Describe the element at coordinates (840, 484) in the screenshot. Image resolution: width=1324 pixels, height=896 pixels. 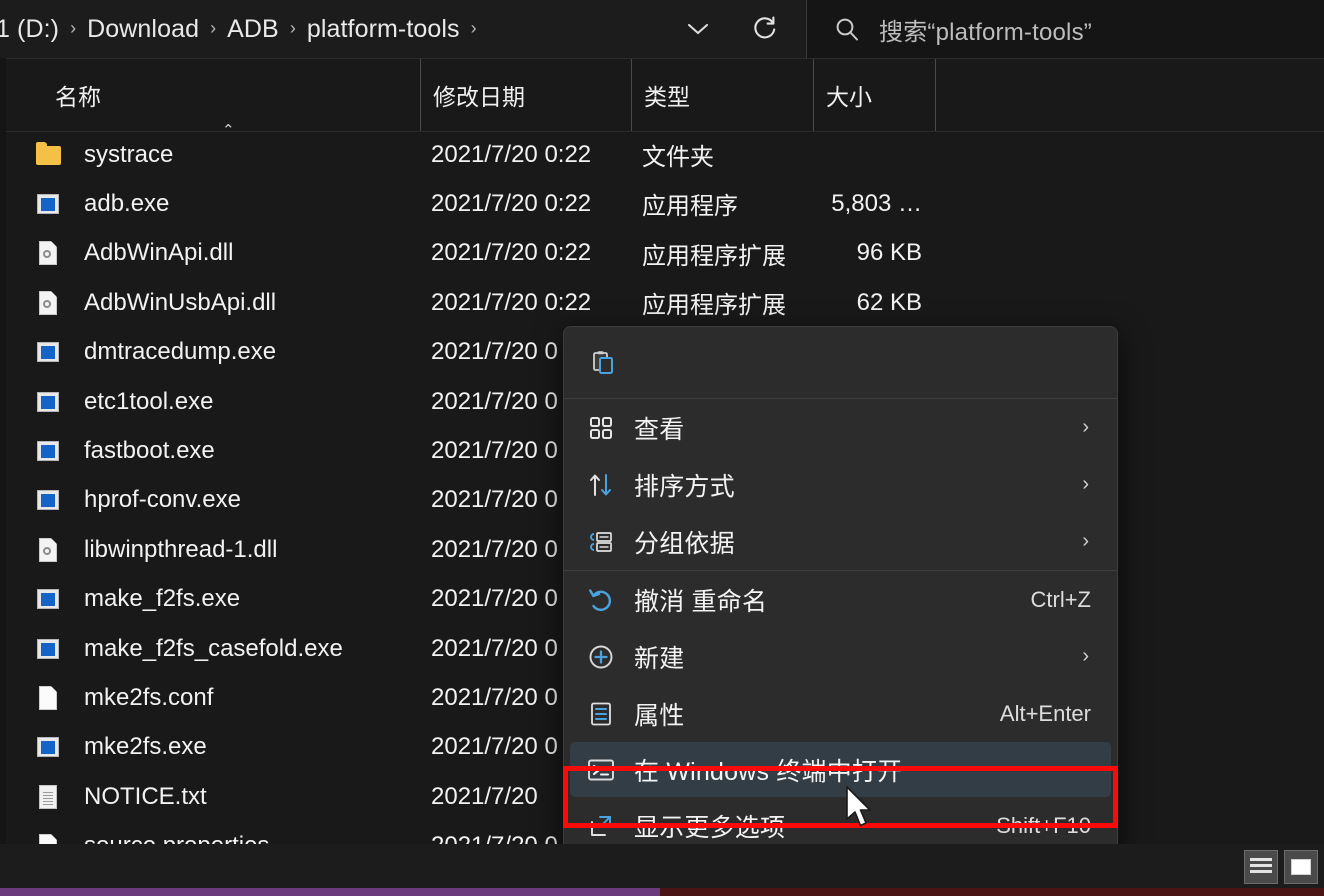
I see `context-menu-item: 排序方式 ›` at that location.